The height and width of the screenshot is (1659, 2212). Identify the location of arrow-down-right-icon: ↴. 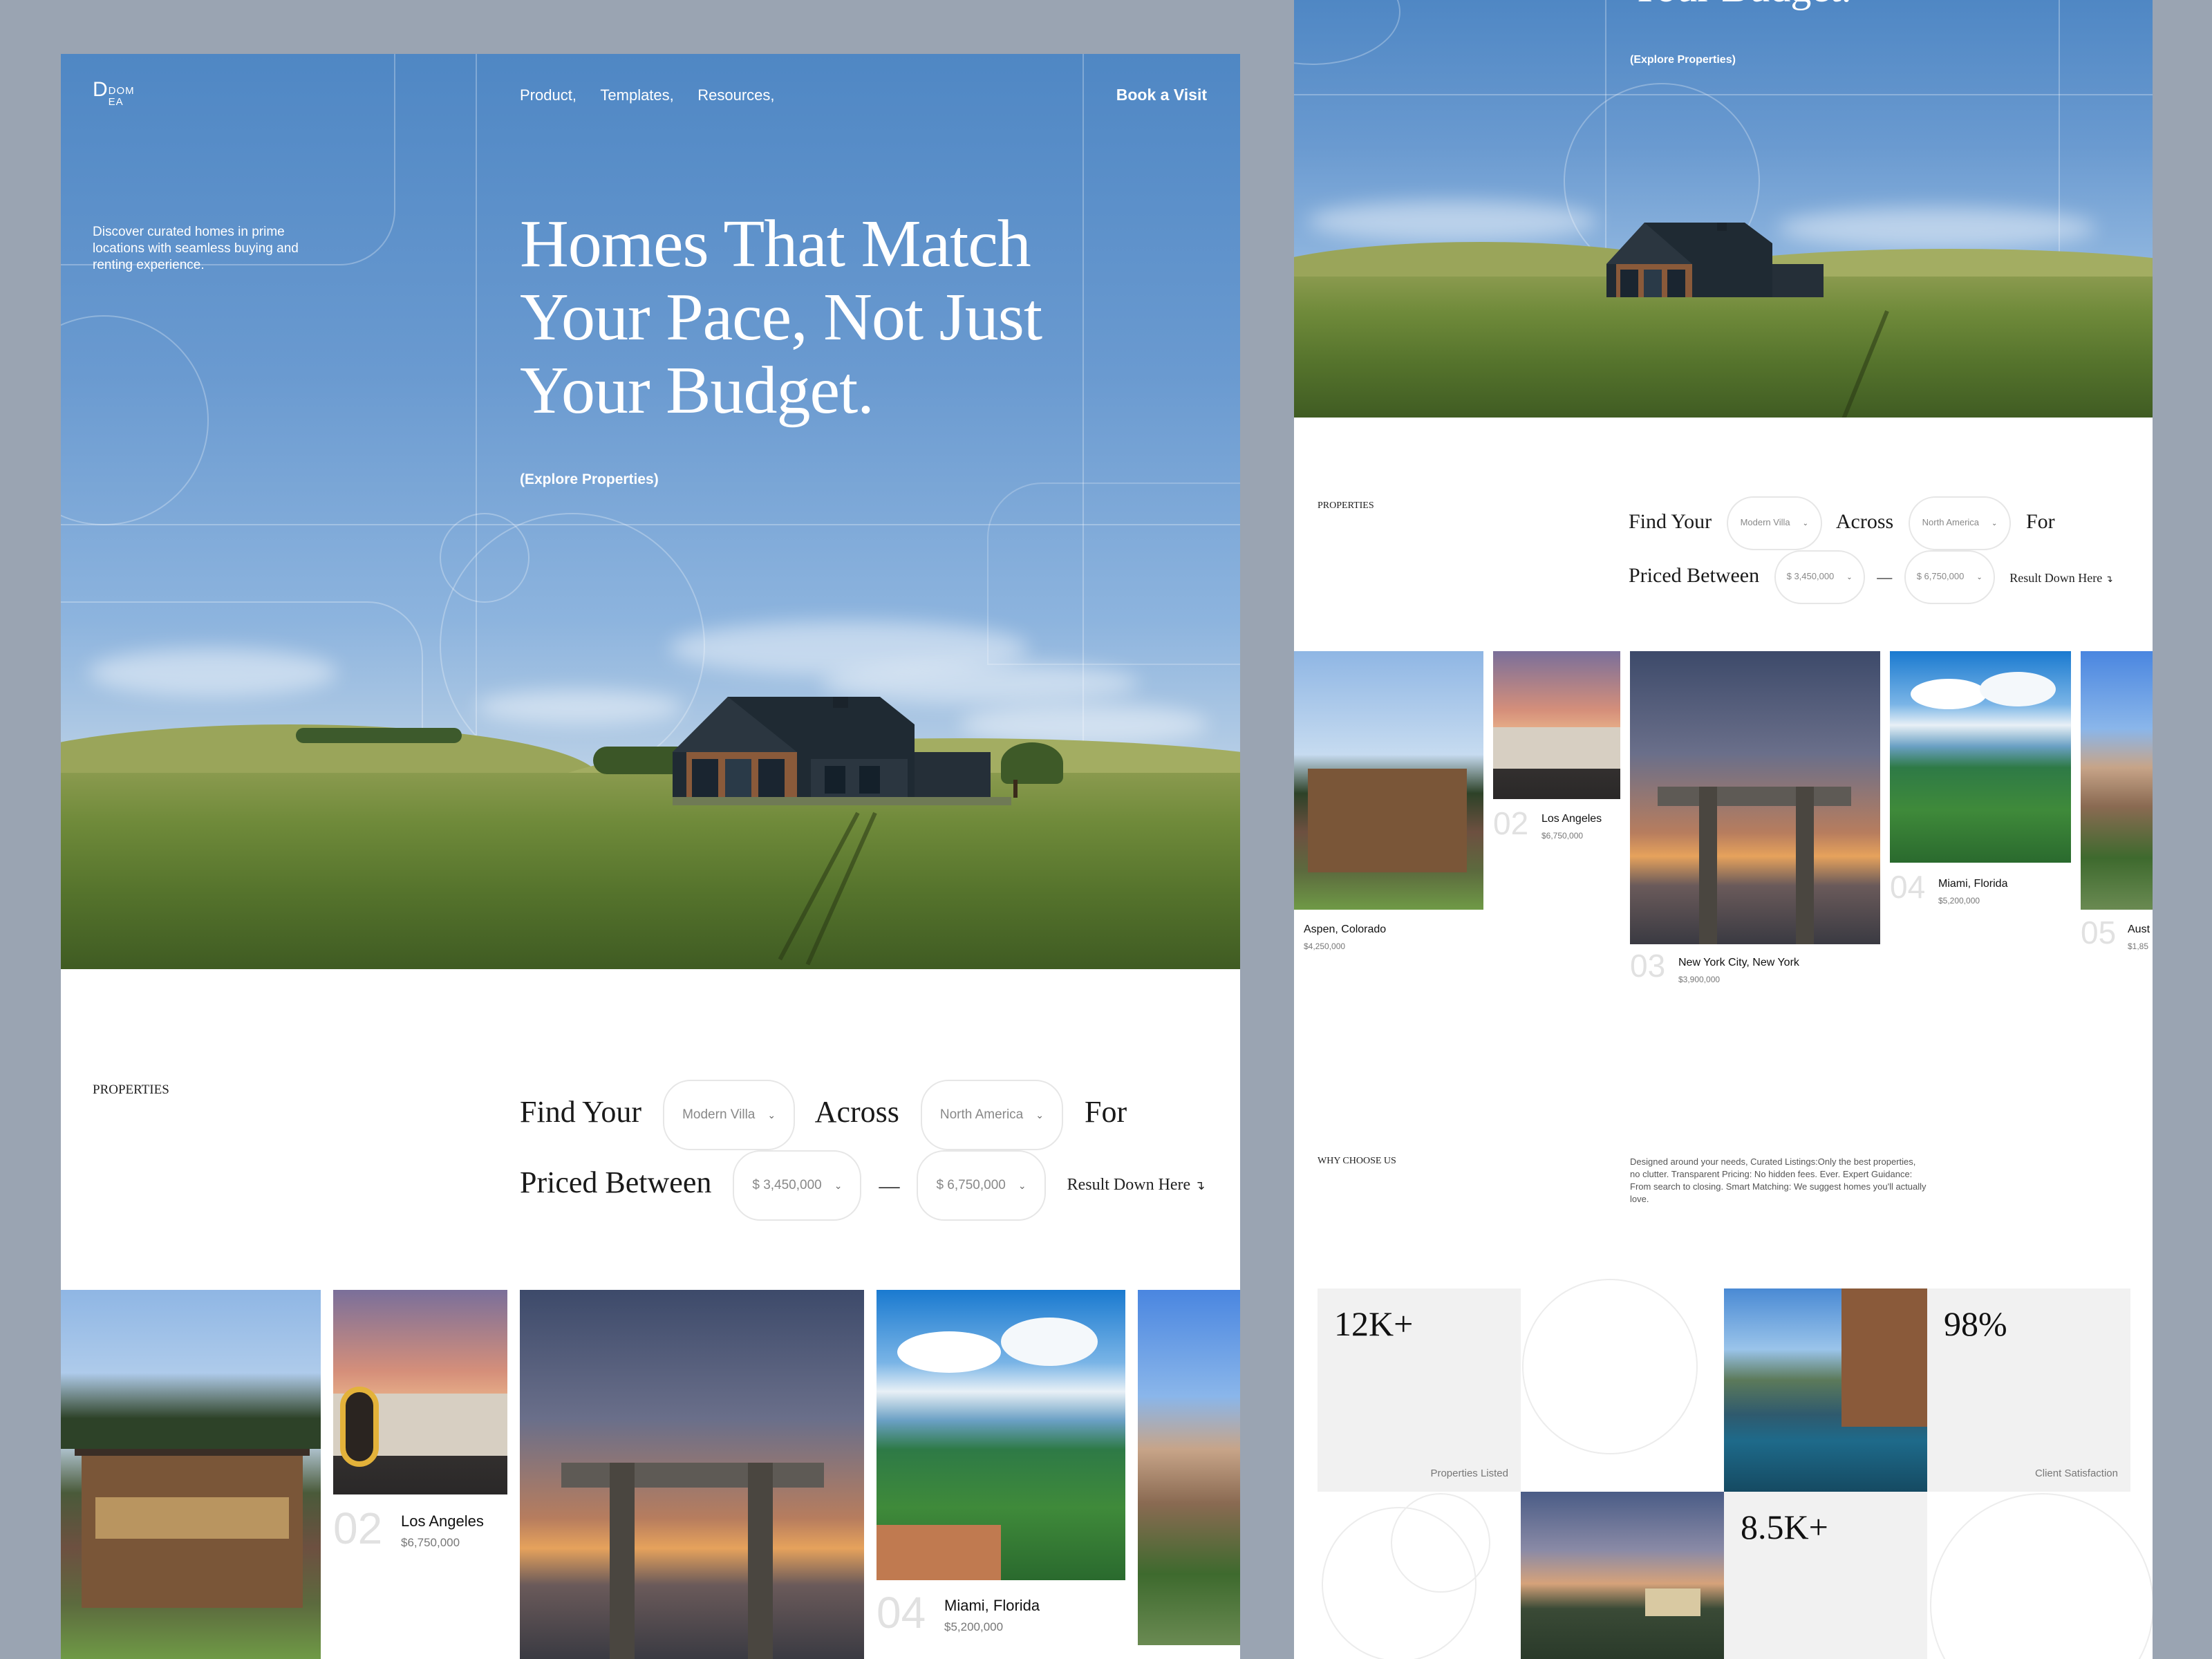
(2109, 579).